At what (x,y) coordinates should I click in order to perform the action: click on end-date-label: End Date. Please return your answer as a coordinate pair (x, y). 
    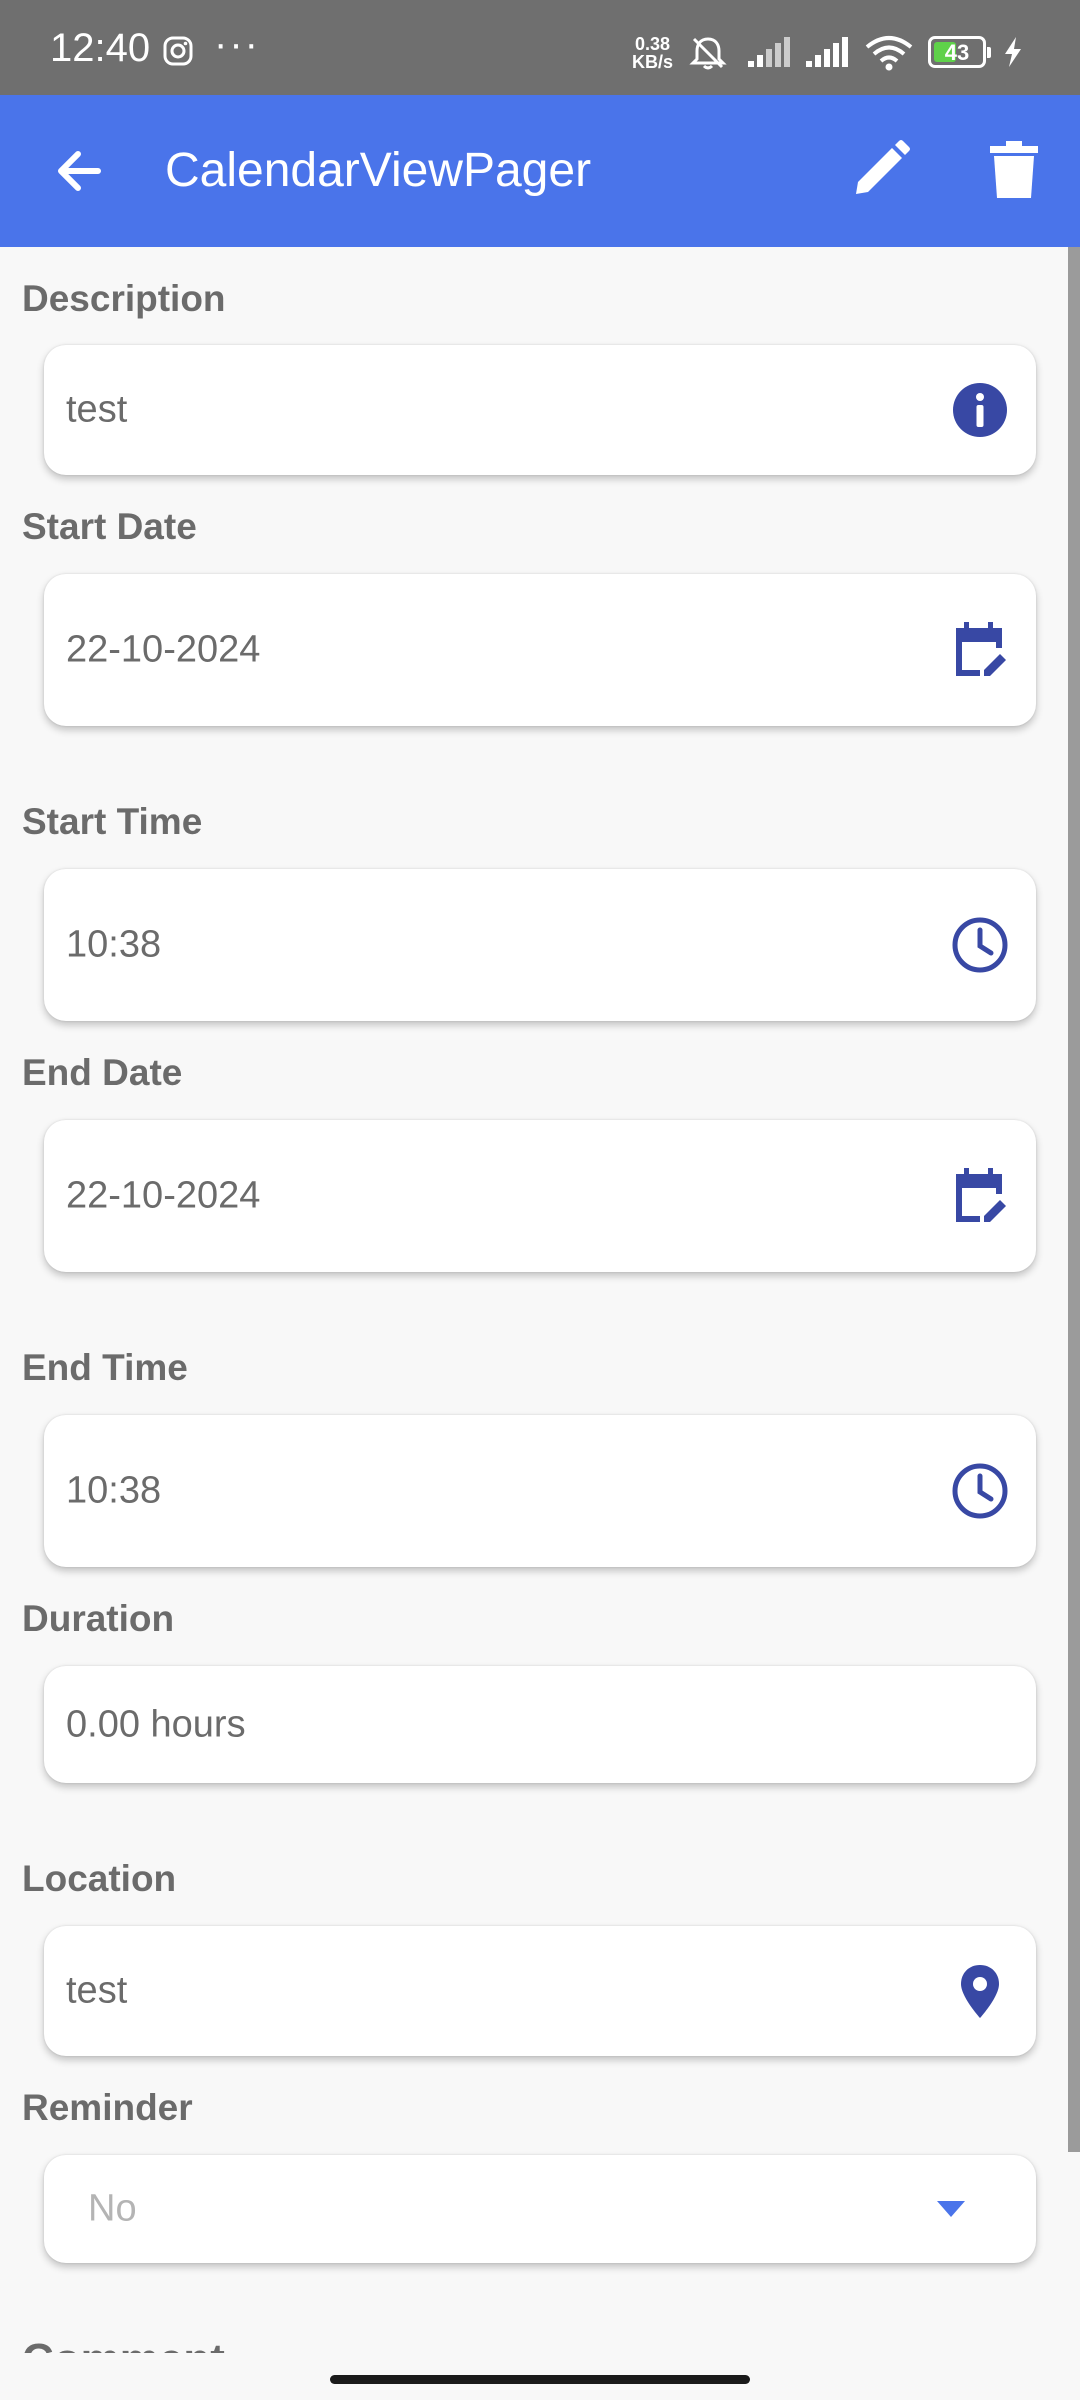
    Looking at the image, I should click on (102, 1072).